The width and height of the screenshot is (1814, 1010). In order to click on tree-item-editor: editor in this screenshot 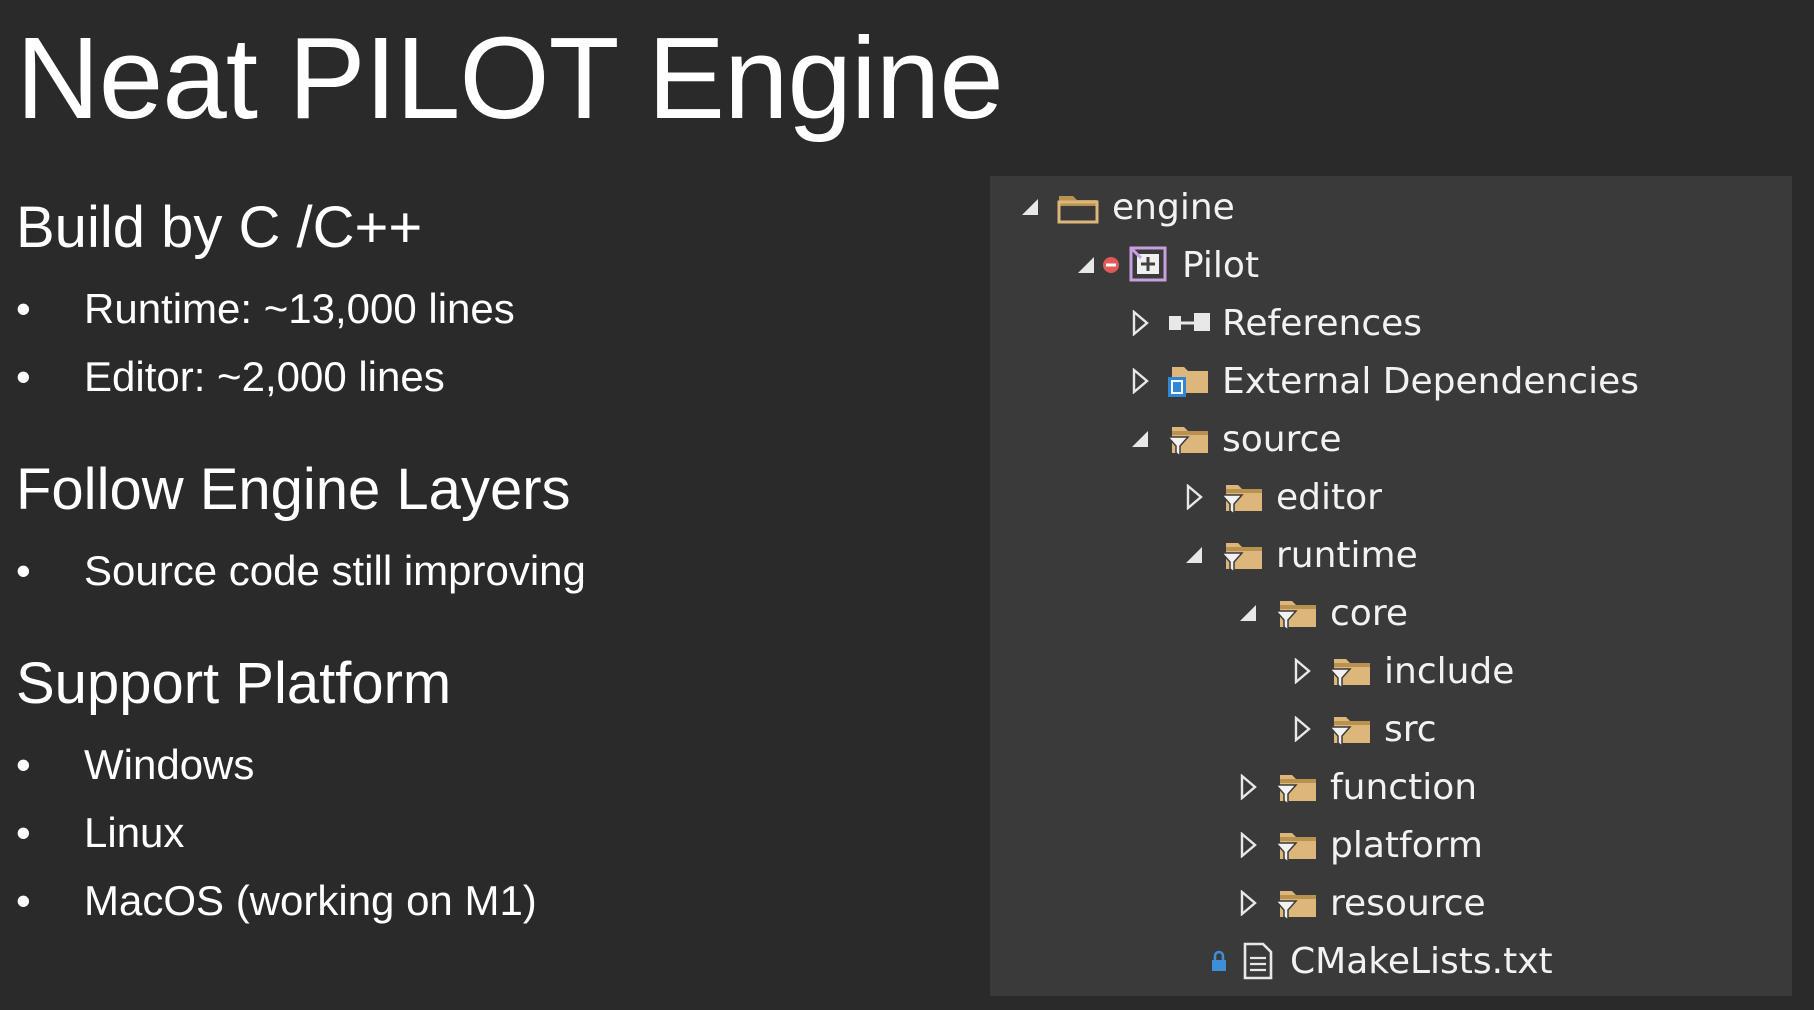, I will do `click(1281, 497)`.